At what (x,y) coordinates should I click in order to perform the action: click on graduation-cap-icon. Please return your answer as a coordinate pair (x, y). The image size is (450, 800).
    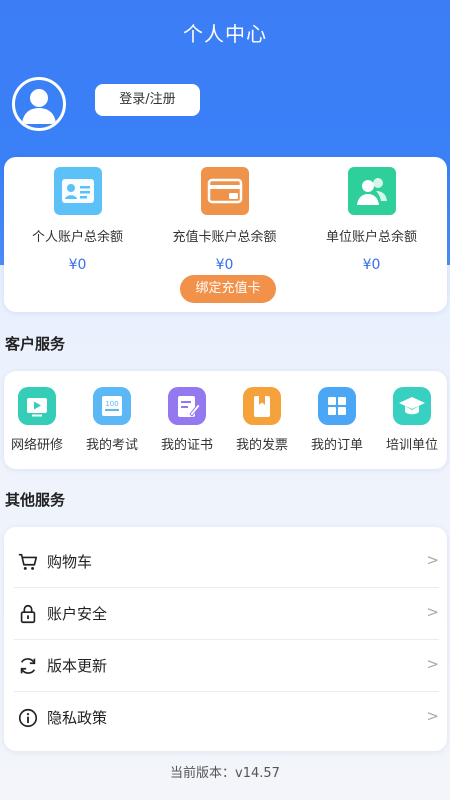
    Looking at the image, I should click on (412, 406).